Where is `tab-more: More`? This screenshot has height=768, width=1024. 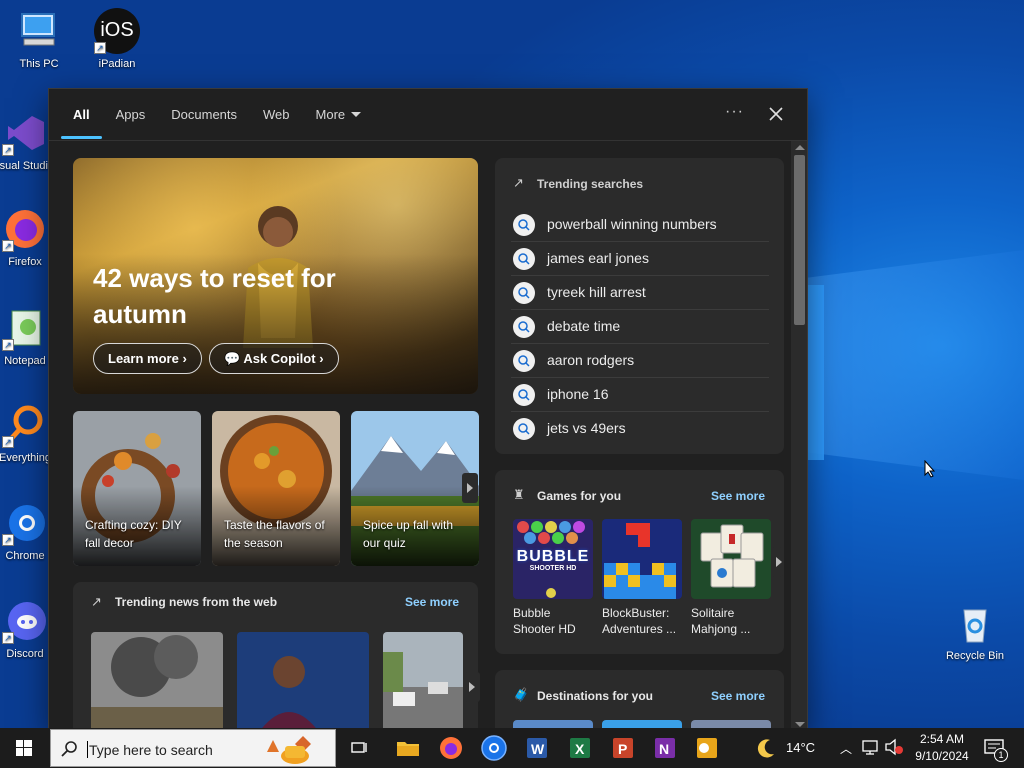 tab-more: More is located at coordinates (339, 115).